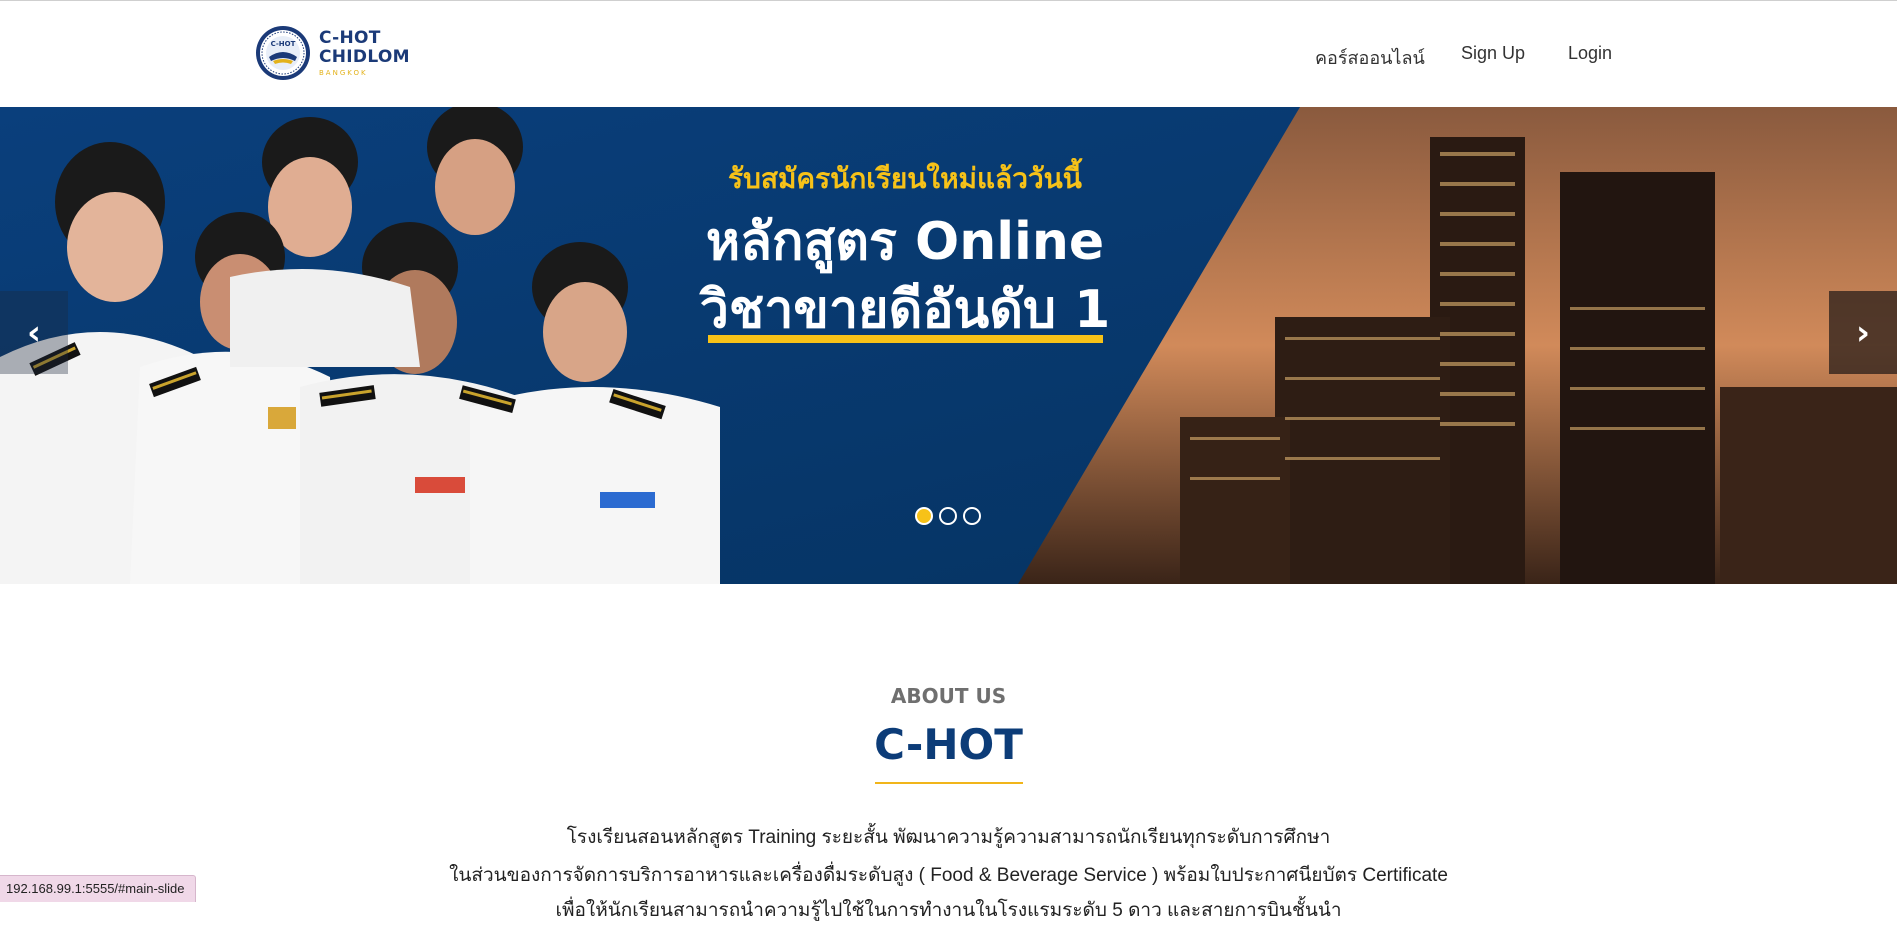 The width and height of the screenshot is (1897, 925). I want to click on hero-tagline: รับสมัครนักเรียนใหม่แล้ววันนี้, so click(905, 178).